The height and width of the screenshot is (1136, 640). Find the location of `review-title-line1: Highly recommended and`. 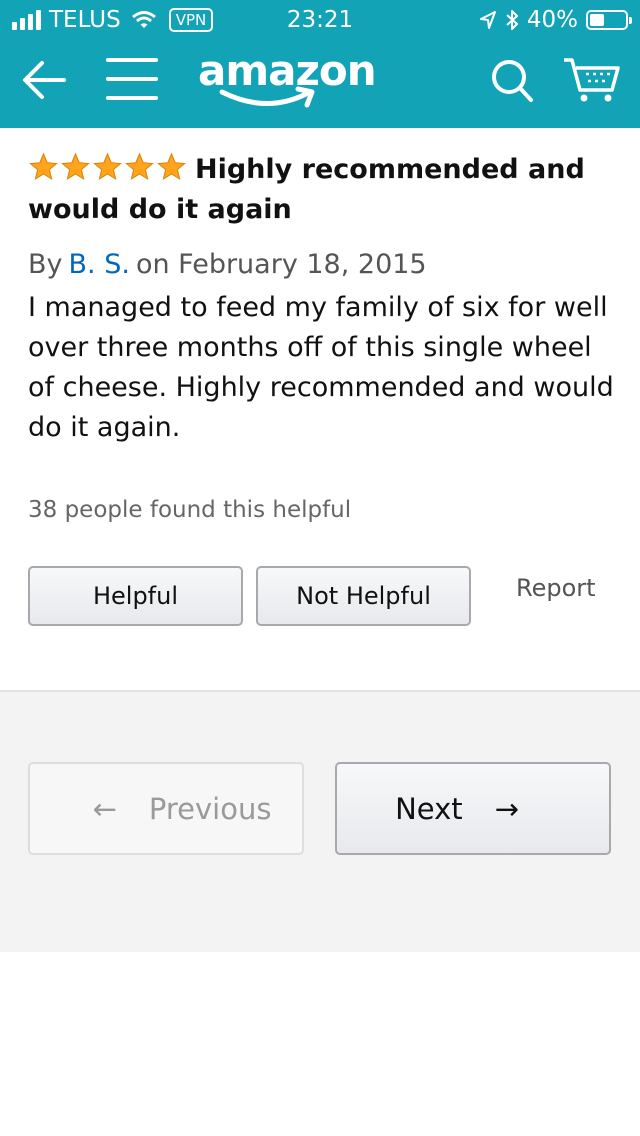

review-title-line1: Highly recommended and is located at coordinates (390, 169).